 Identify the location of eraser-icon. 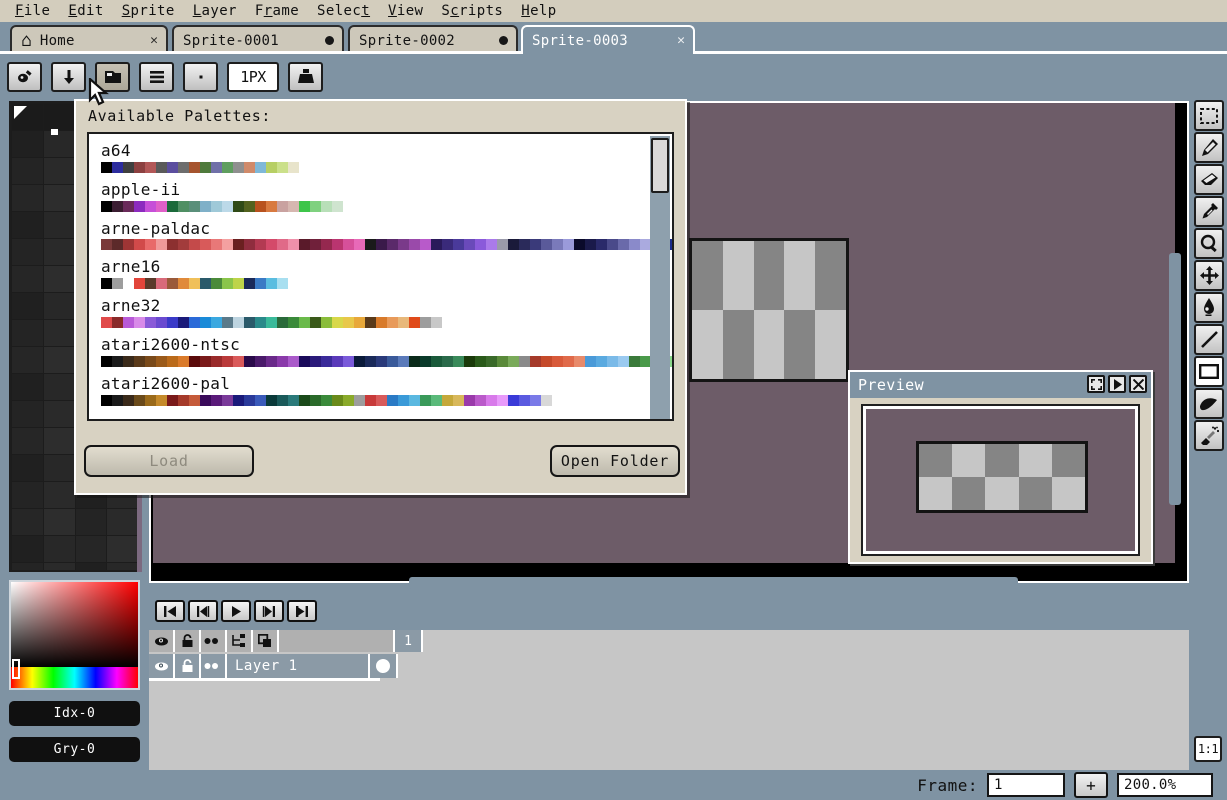
(1209, 179).